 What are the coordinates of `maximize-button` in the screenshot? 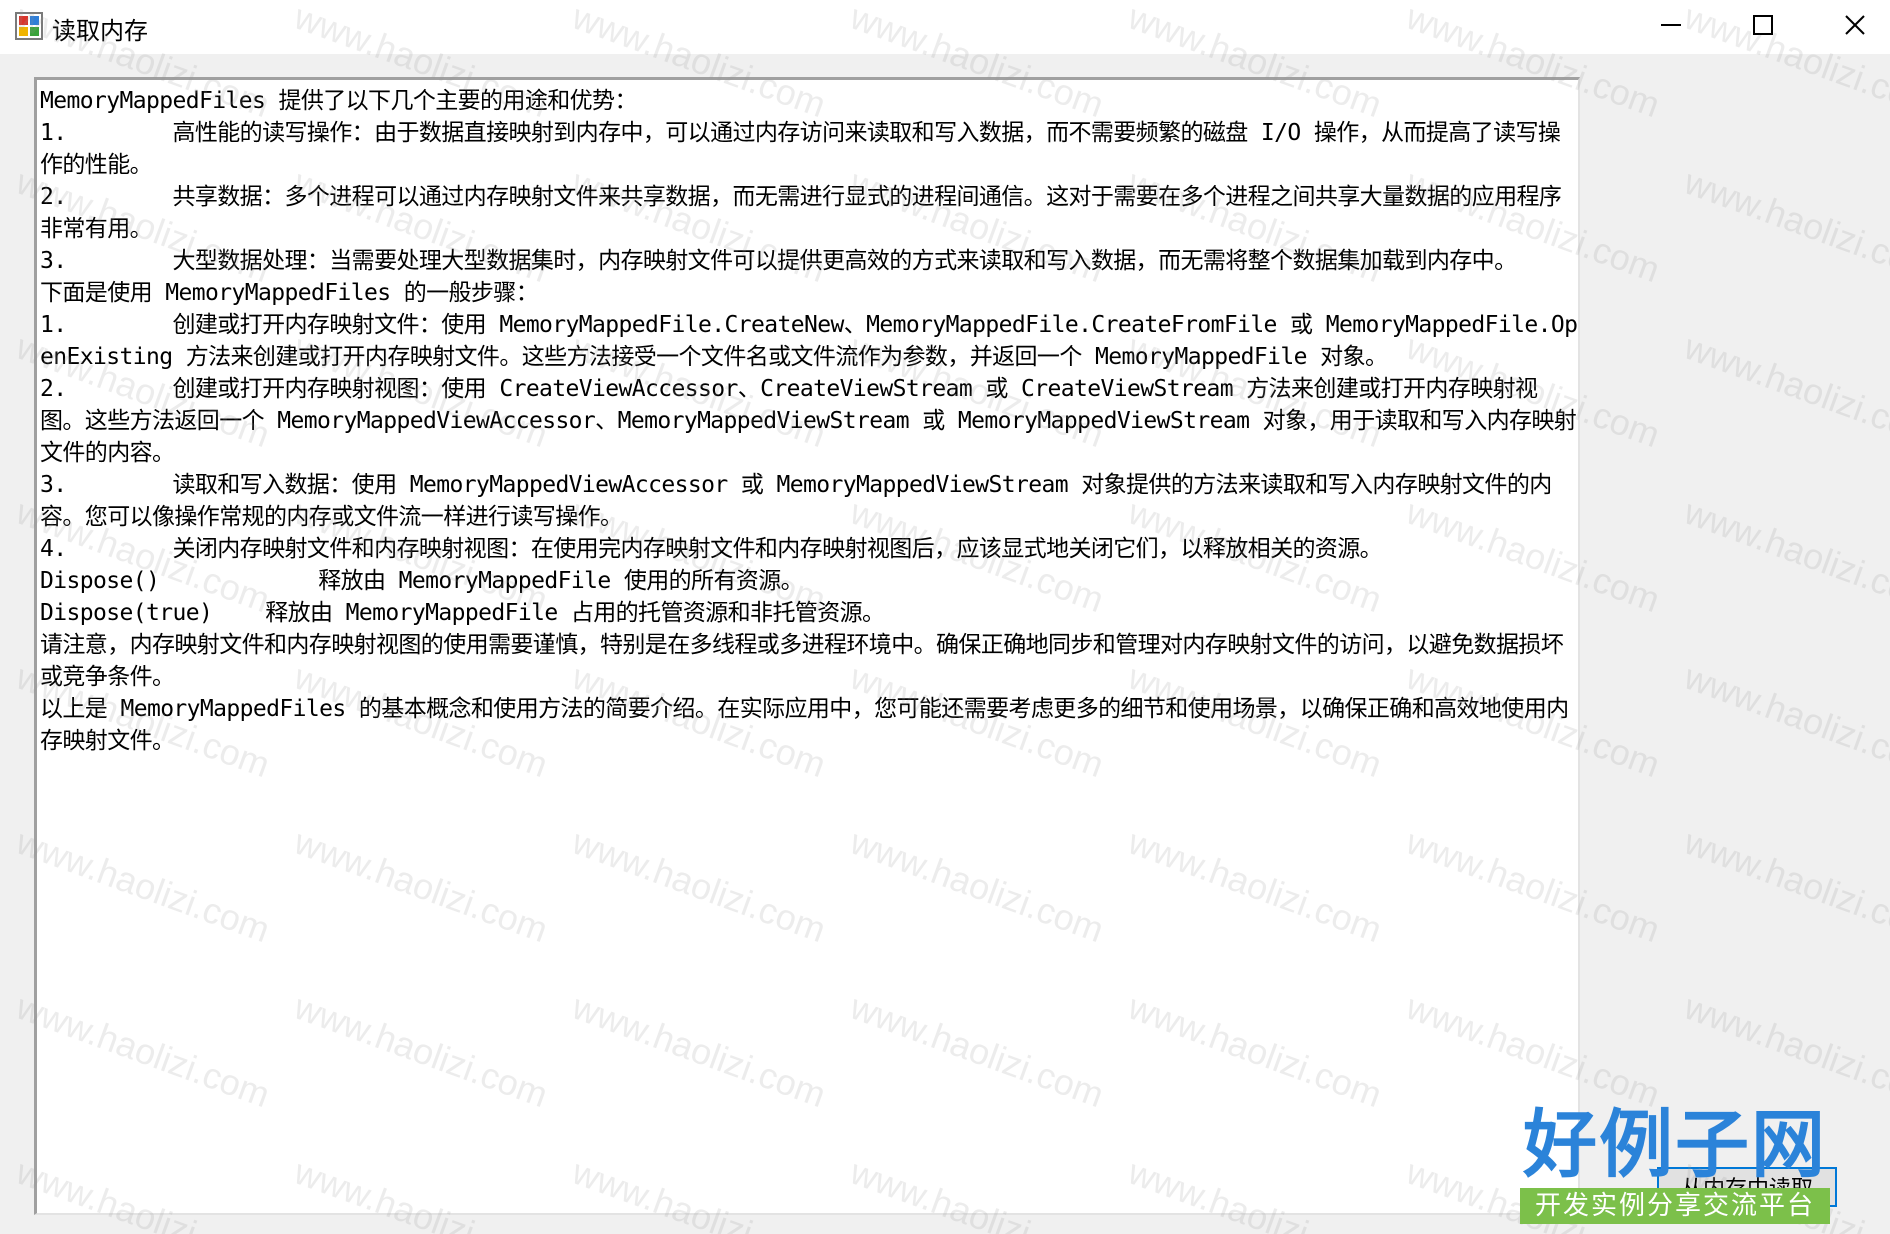 It's located at (1763, 25).